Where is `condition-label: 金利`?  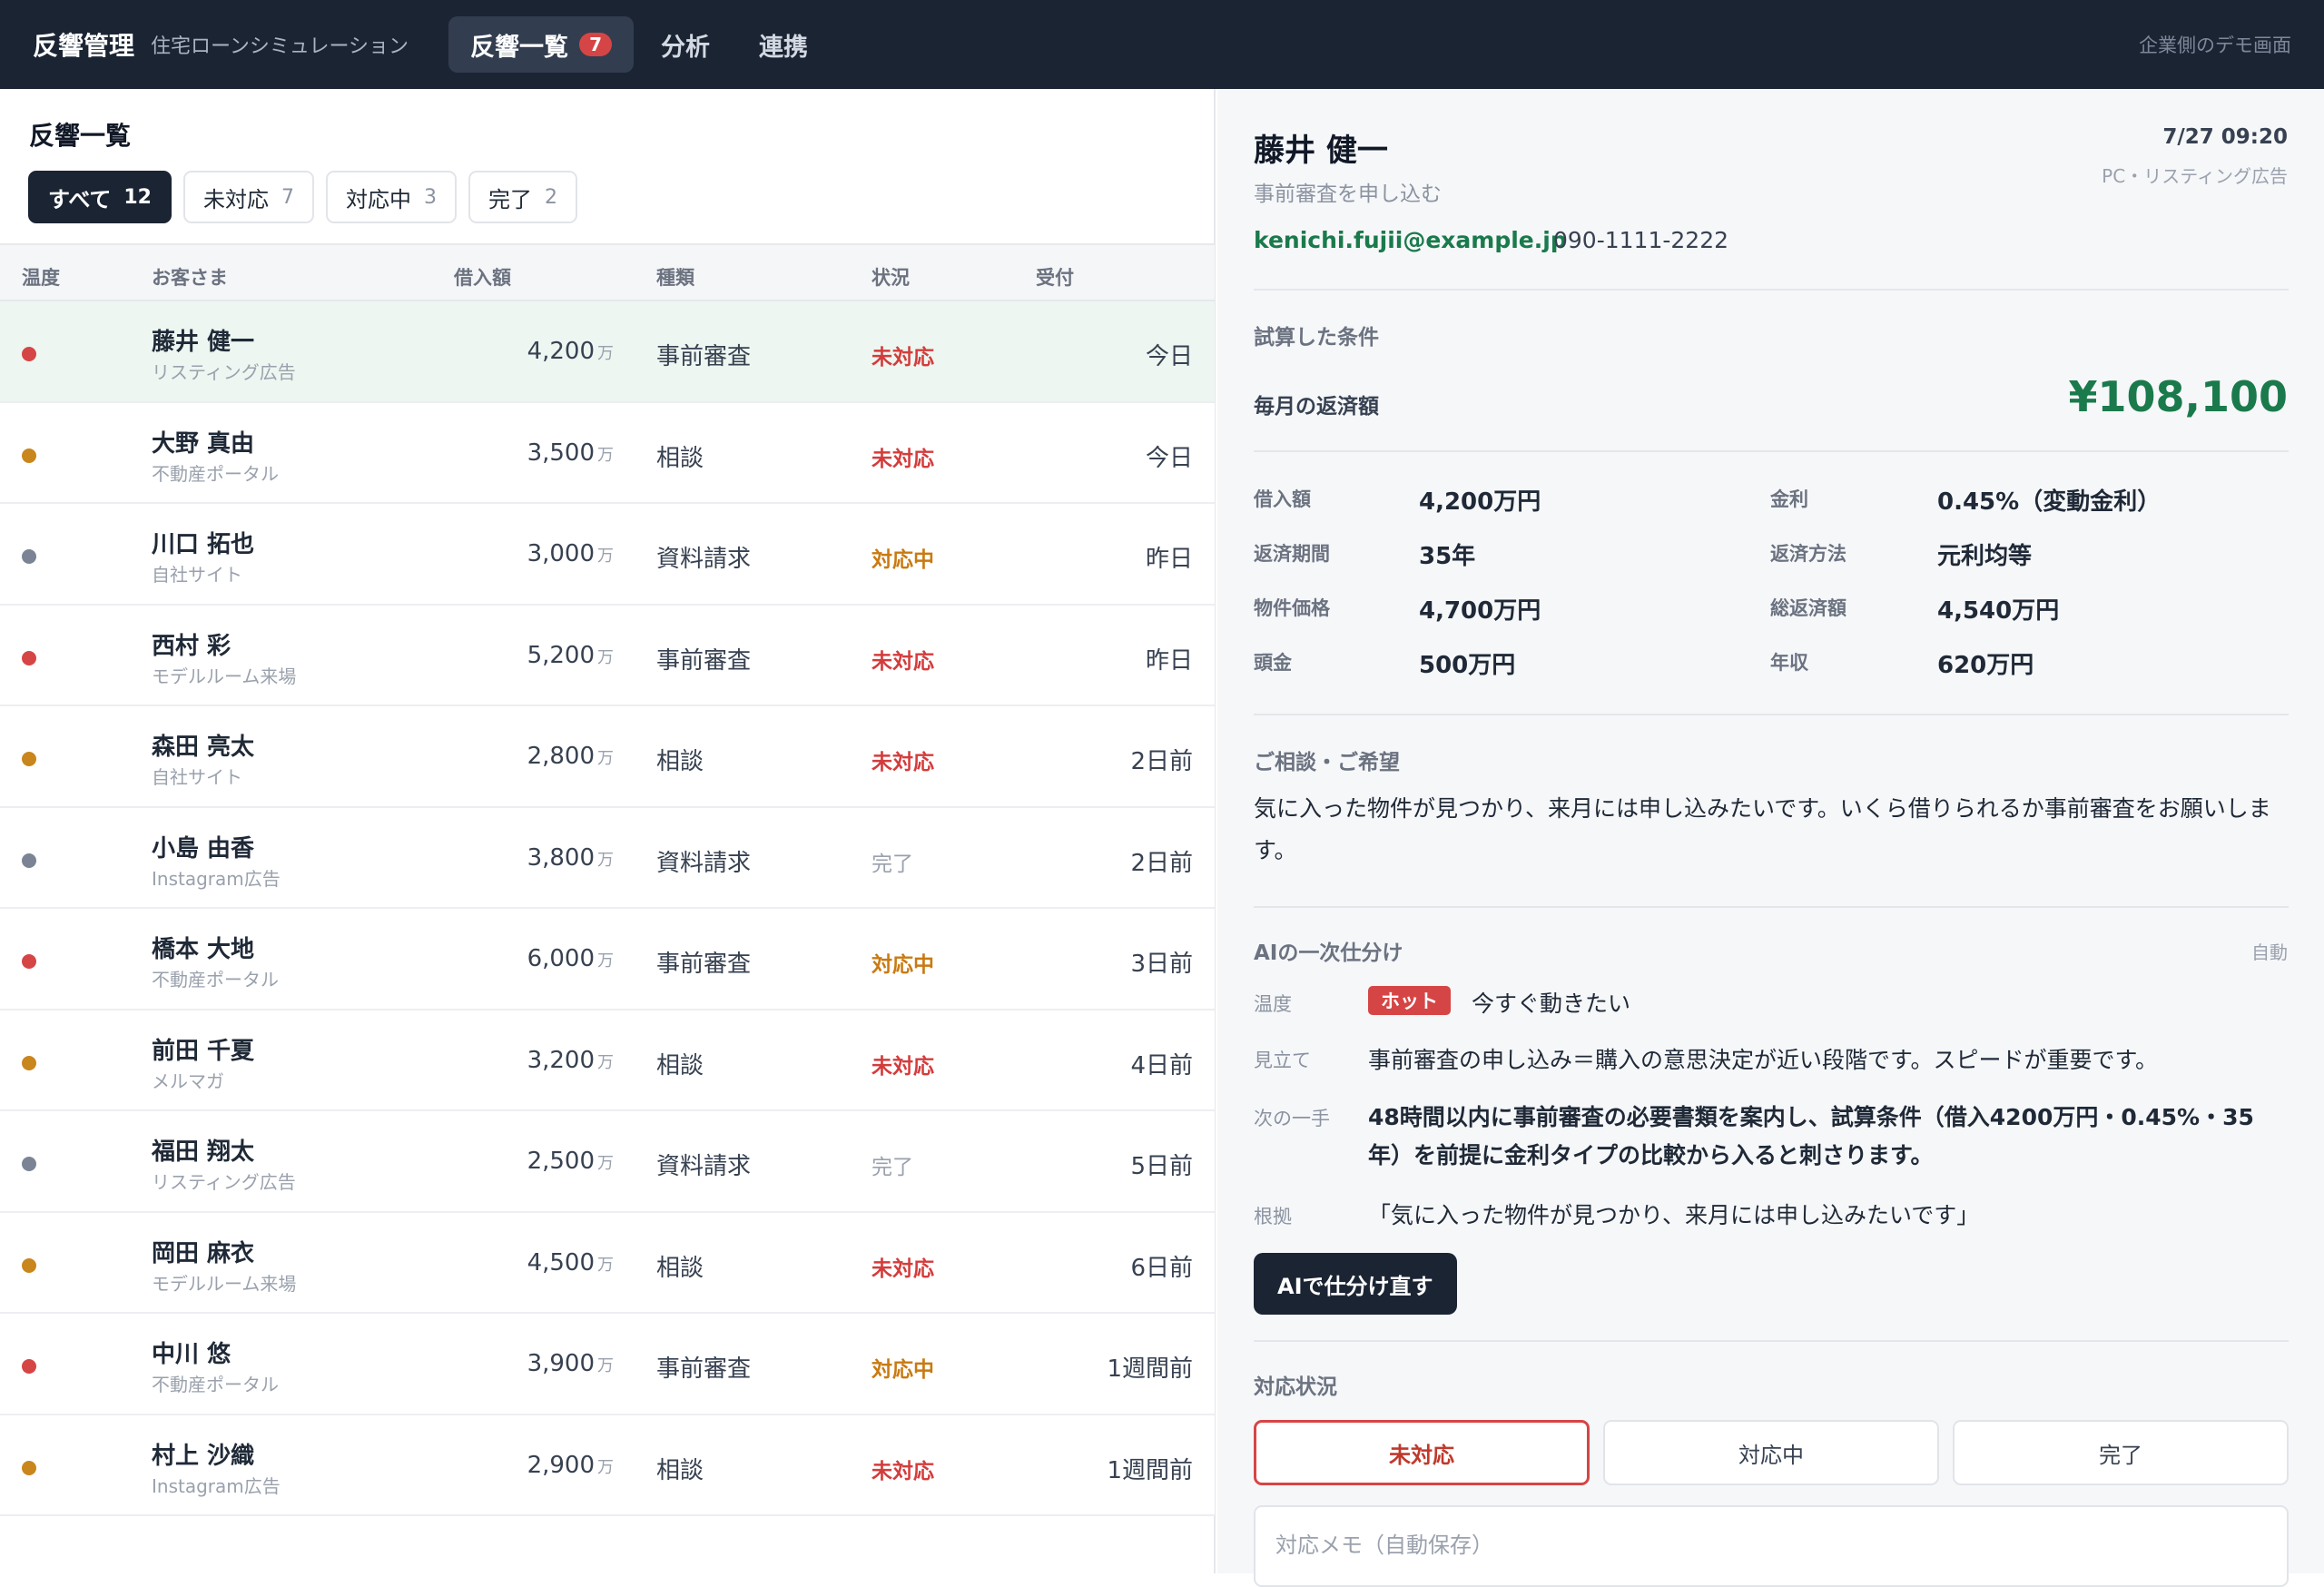
condition-label: 金利 is located at coordinates (1789, 499).